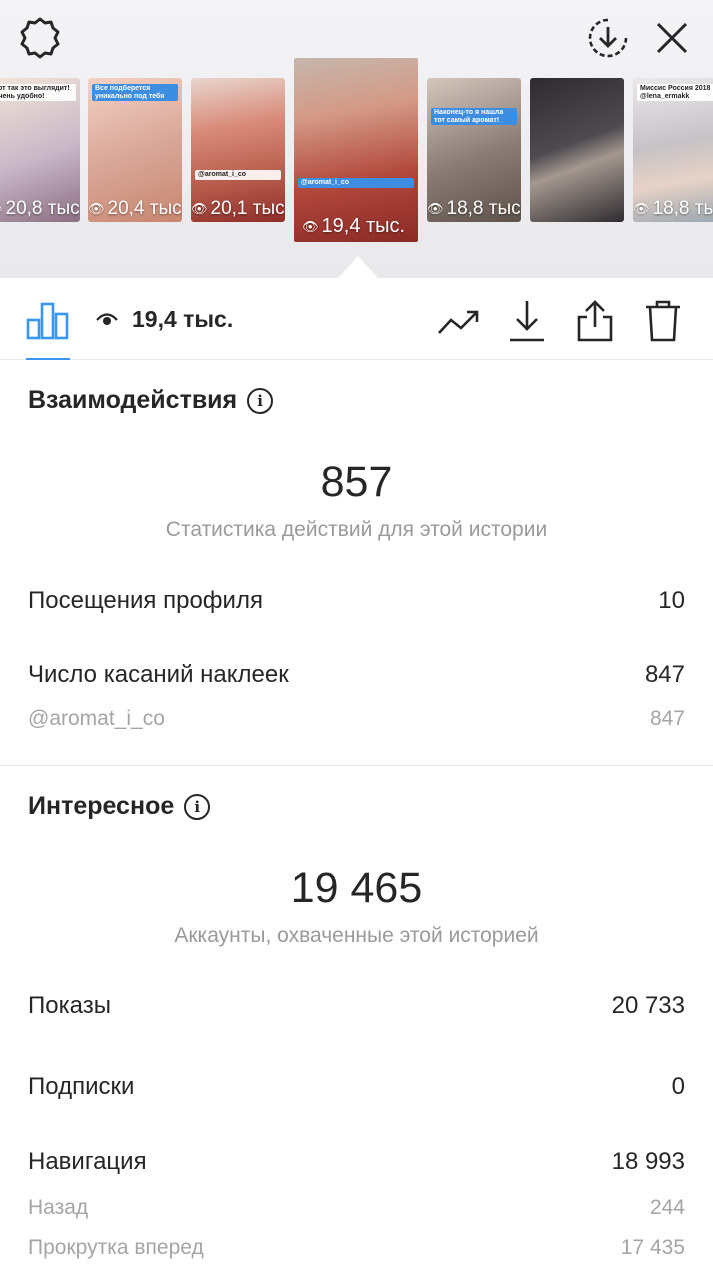 Image resolution: width=713 pixels, height=1280 pixels. What do you see at coordinates (675, 93) in the screenshot?
I see `story-caption: Миссис Россия 2018 @lena_ermakk` at bounding box center [675, 93].